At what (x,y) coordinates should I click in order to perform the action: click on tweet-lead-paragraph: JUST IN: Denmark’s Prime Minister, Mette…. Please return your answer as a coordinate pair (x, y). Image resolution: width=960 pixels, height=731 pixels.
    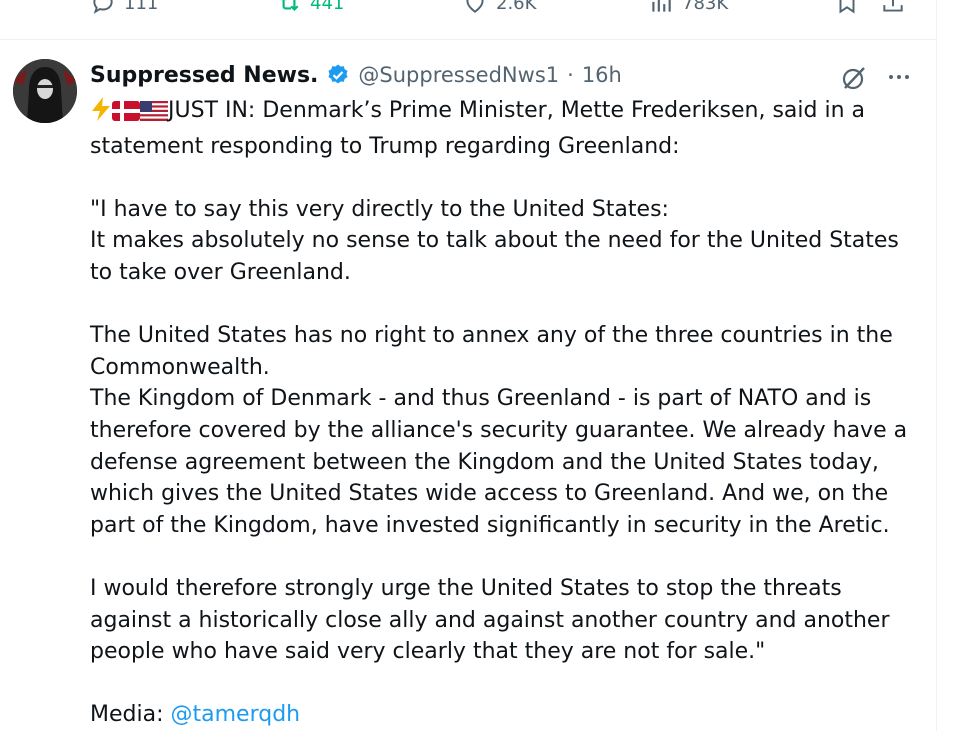
    Looking at the image, I should click on (505, 128).